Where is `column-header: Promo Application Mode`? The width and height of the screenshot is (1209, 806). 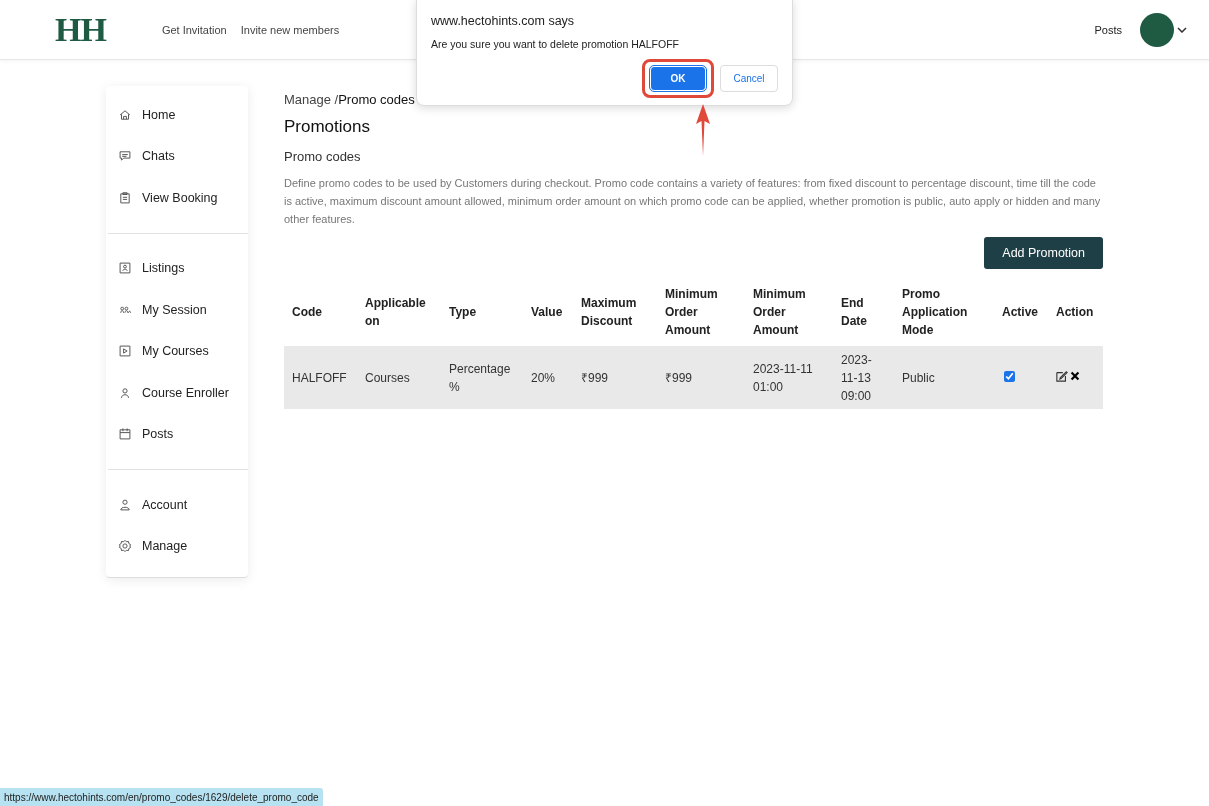 column-header: Promo Application Mode is located at coordinates (935, 312).